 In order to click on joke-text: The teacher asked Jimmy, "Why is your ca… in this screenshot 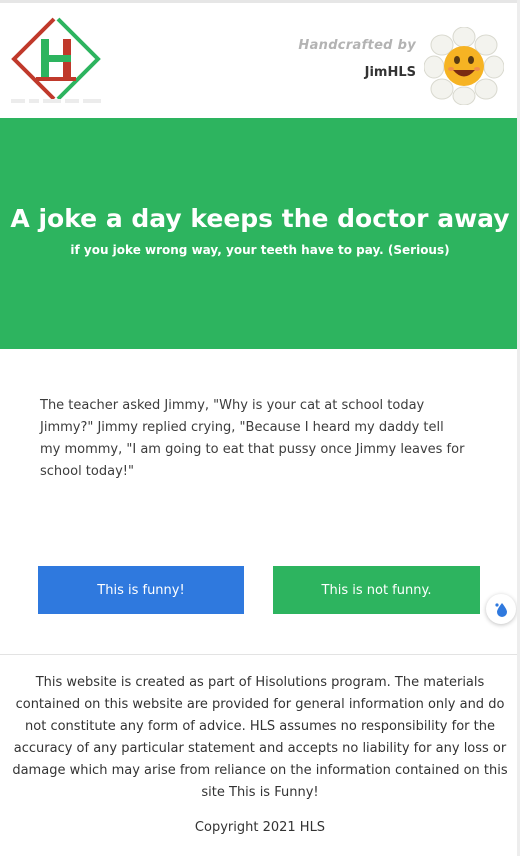, I will do `click(252, 438)`.